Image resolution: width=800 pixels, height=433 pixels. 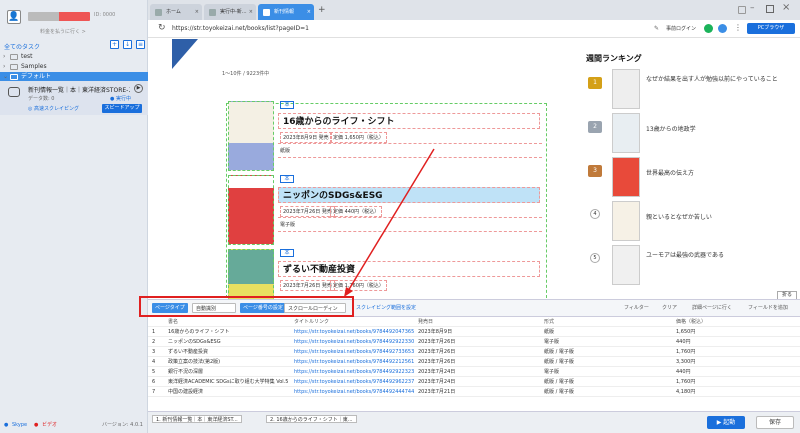 I want to click on cloud-scrape-link: ◎ 高速スクレイピング, so click(x=53, y=108).